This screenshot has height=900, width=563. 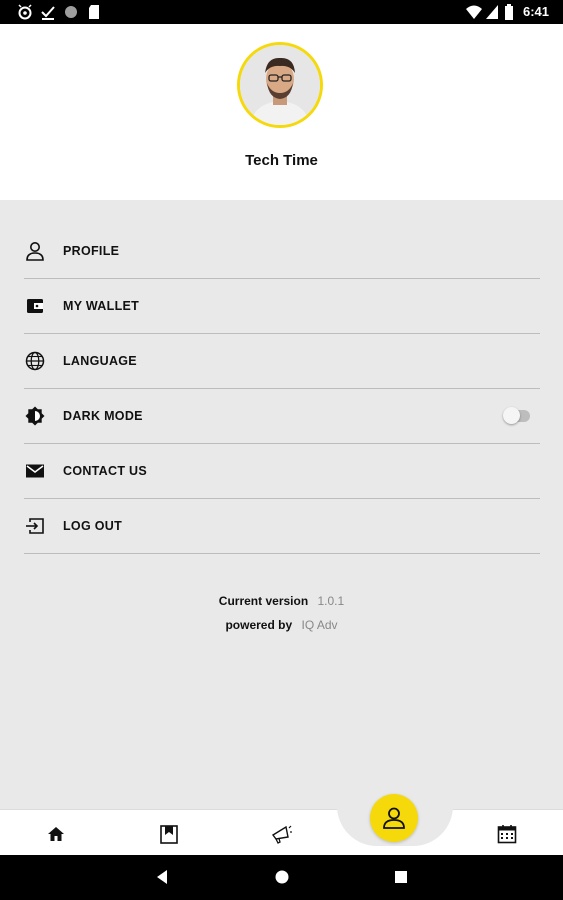 I want to click on dark-mode-toggle, so click(x=516, y=415).